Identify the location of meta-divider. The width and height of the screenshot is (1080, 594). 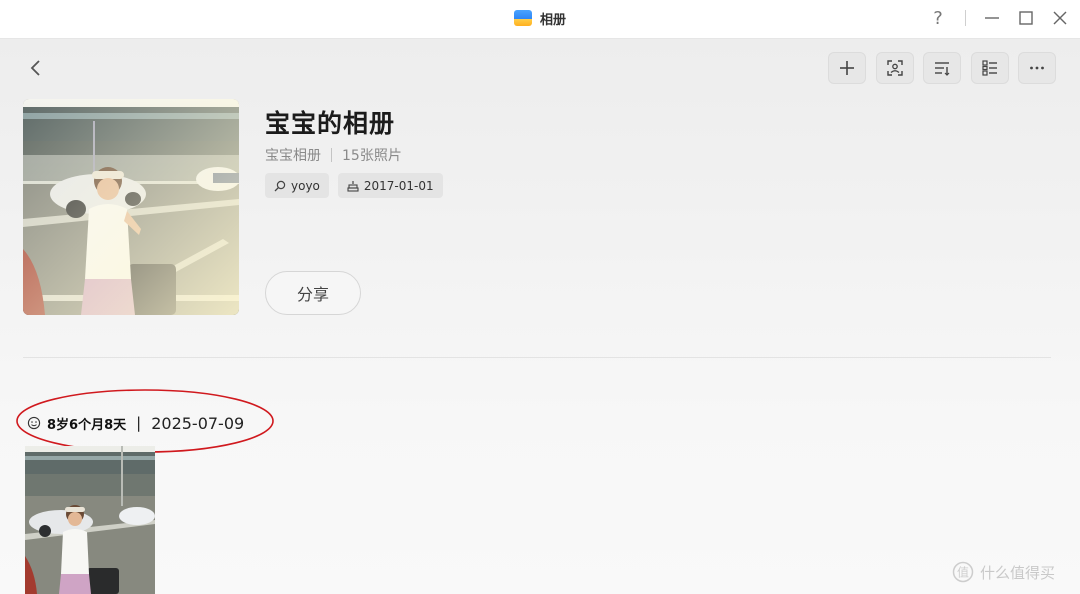
(331, 155).